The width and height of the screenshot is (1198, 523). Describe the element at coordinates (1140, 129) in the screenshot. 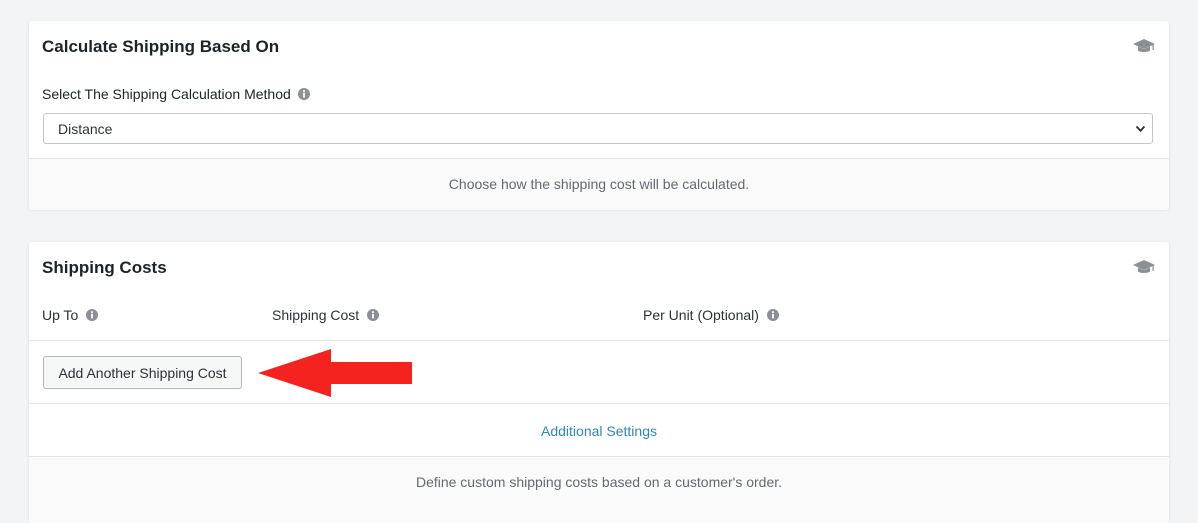

I see `chevron-down-icon` at that location.